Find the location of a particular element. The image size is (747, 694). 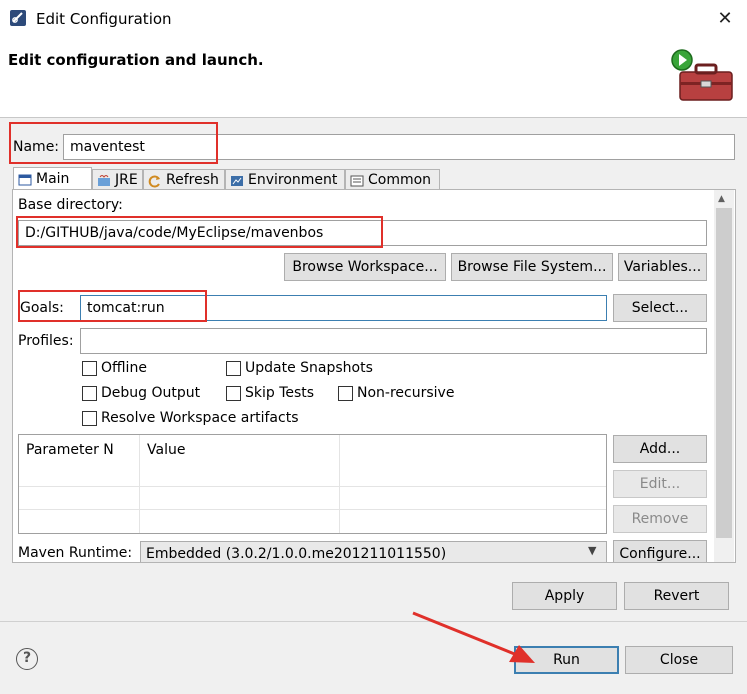

resolve-workspace-label: Resolve Workspace artifacts is located at coordinates (200, 418).